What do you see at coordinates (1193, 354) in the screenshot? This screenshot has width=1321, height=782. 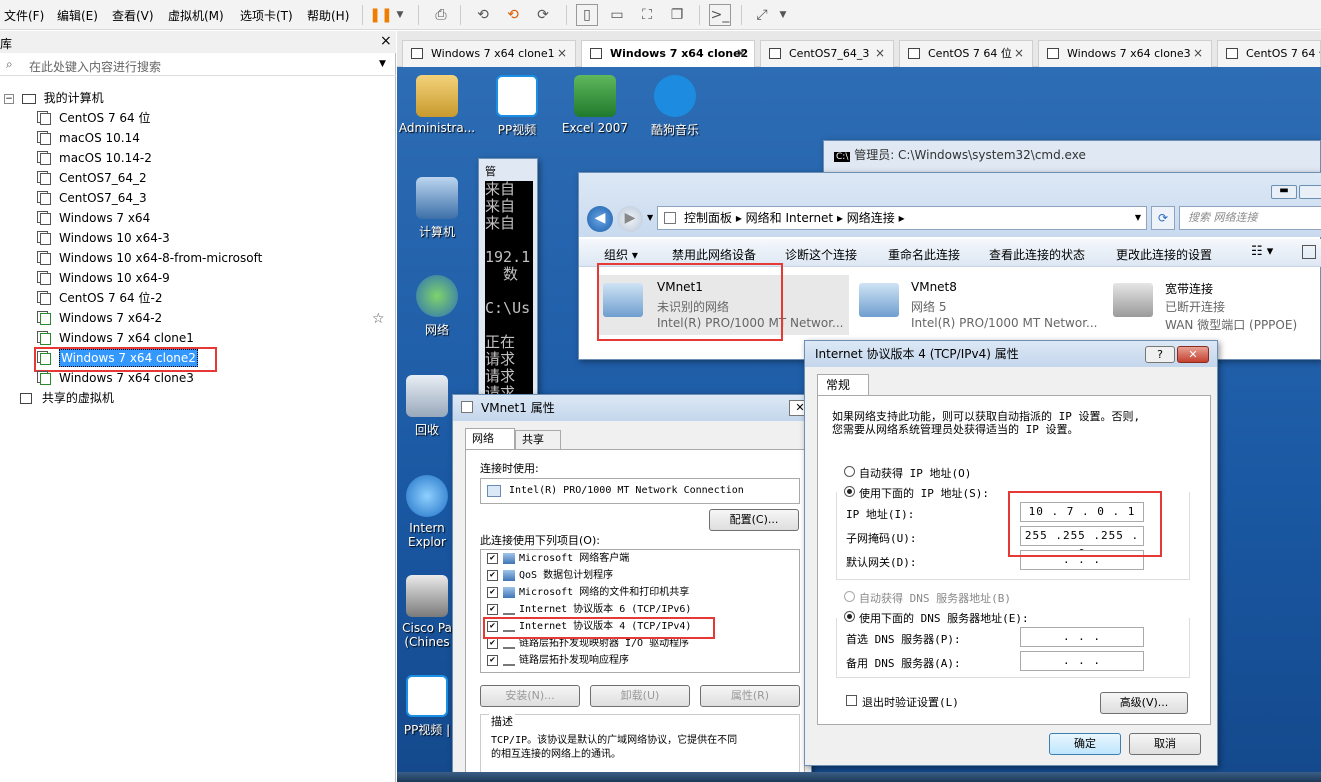 I see `close-button: ✕` at bounding box center [1193, 354].